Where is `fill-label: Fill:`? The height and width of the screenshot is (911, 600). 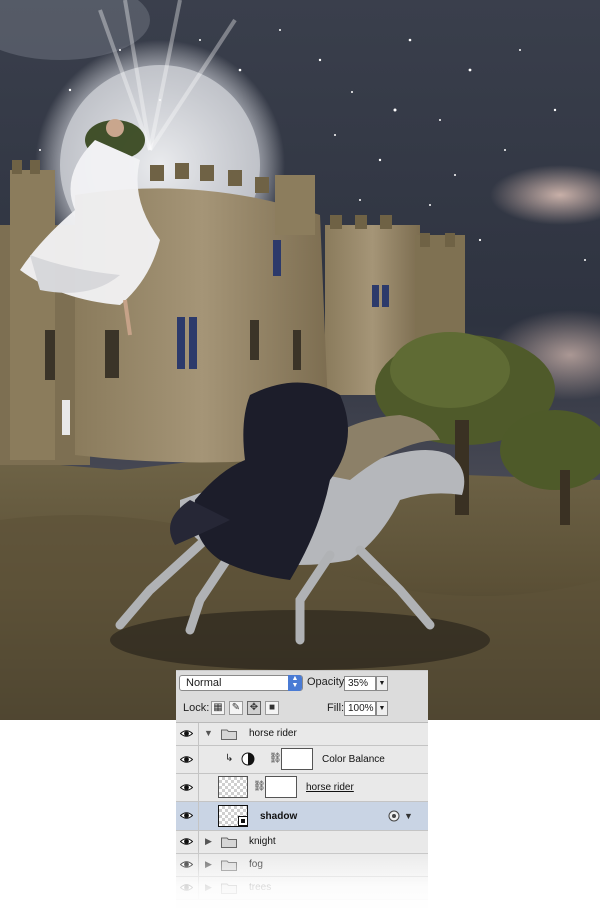
fill-label: Fill: is located at coordinates (336, 708).